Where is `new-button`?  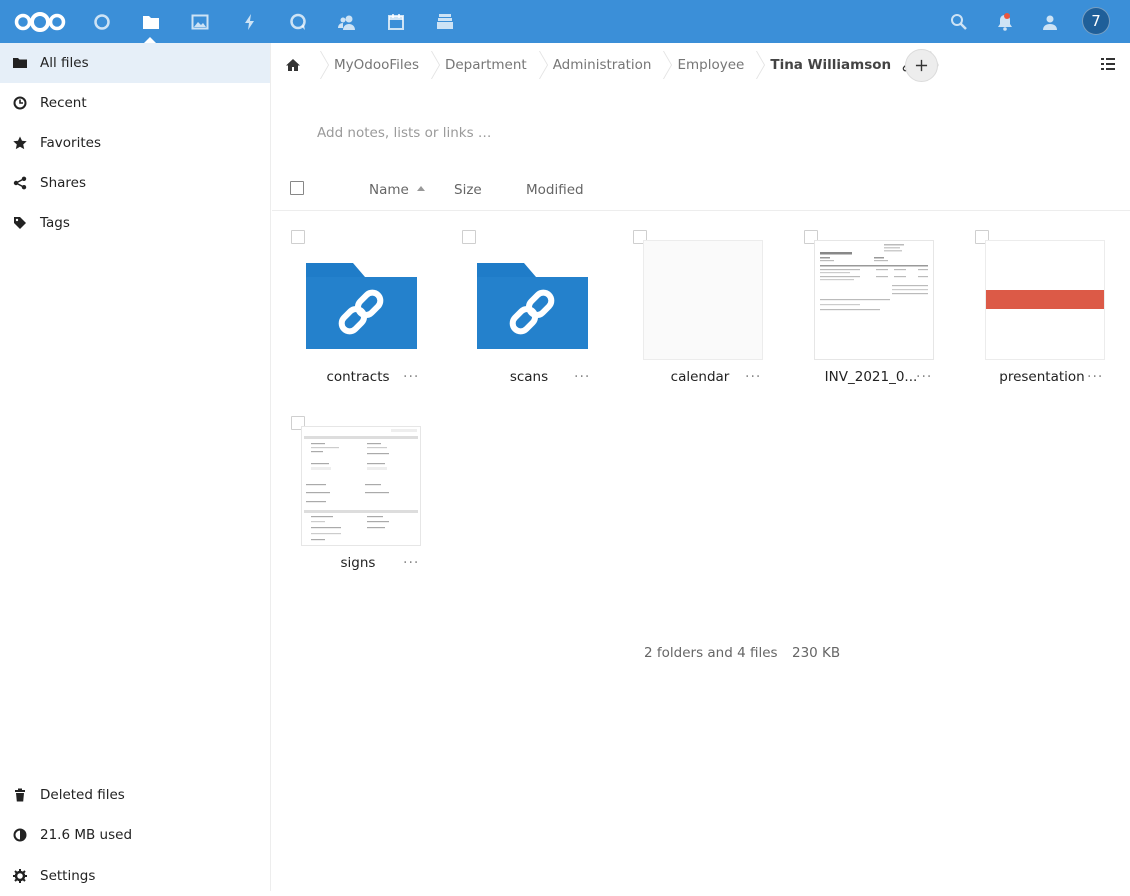 new-button is located at coordinates (921, 65).